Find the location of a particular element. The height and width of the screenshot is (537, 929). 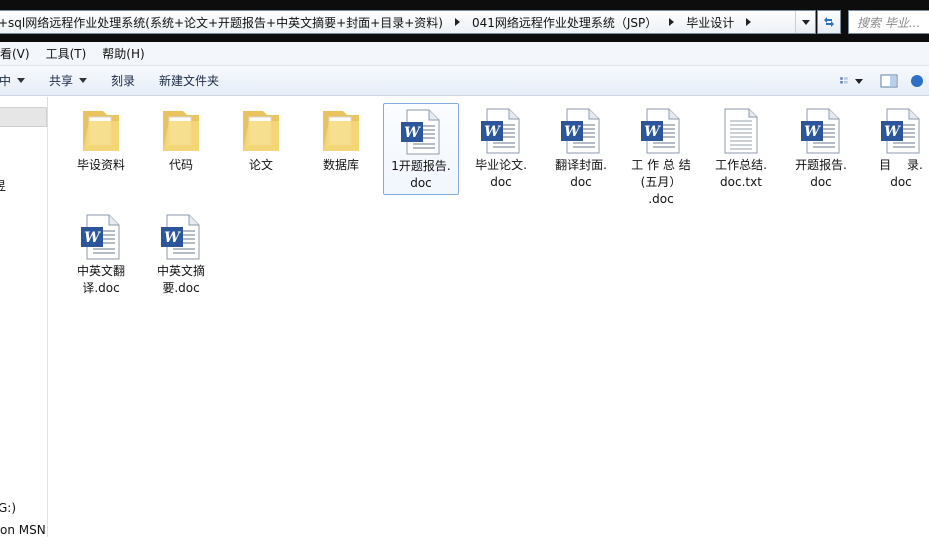

file-name: 目 录. doc is located at coordinates (901, 173).